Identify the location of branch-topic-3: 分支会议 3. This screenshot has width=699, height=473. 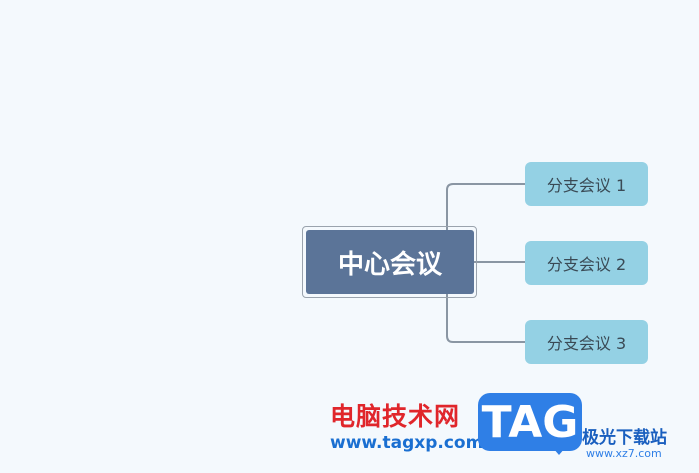
(586, 342).